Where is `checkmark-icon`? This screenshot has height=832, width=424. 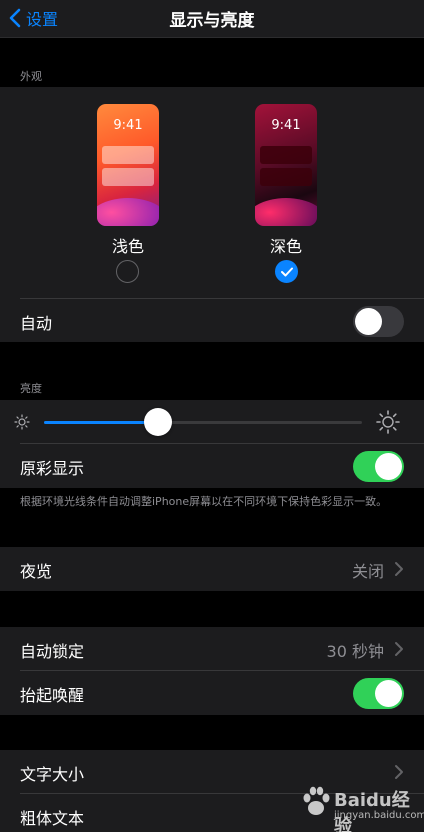 checkmark-icon is located at coordinates (287, 272).